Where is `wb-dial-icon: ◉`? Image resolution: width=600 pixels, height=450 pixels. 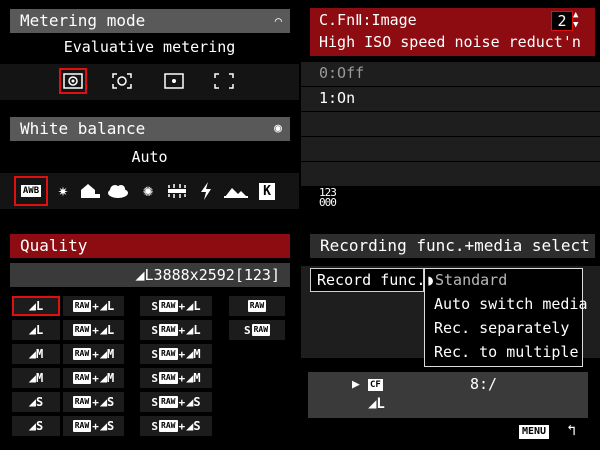
wb-dial-icon: ◉ is located at coordinates (278, 128).